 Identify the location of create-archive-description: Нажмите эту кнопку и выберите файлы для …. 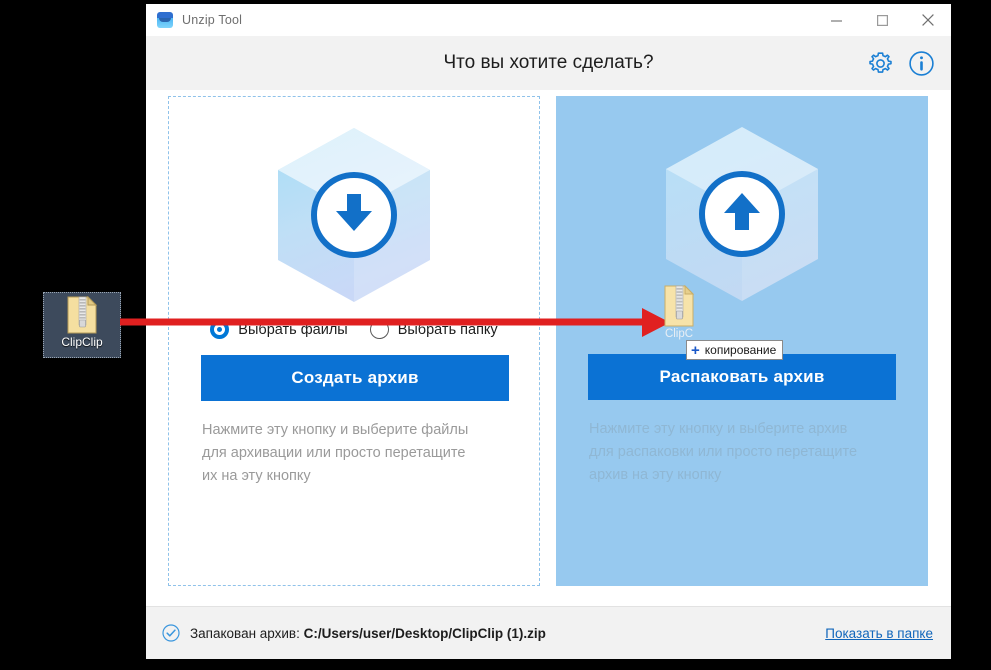
(335, 453).